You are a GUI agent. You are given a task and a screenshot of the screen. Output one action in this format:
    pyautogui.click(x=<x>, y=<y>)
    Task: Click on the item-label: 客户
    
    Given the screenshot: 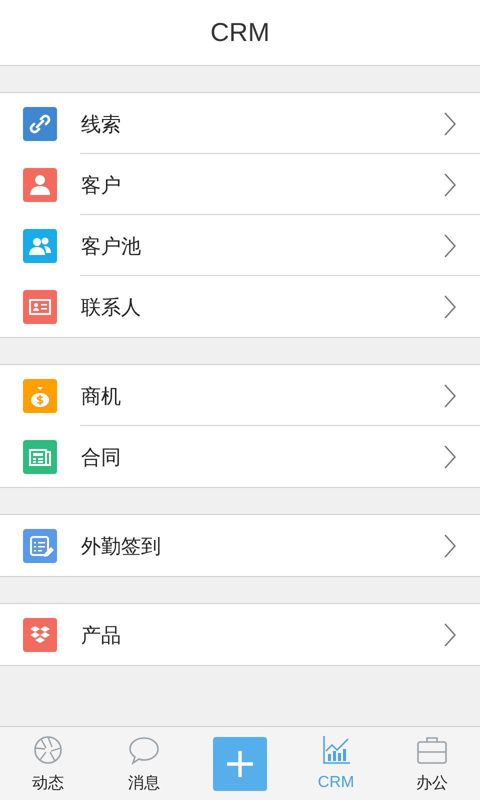 What is the action you would take?
    pyautogui.click(x=101, y=185)
    